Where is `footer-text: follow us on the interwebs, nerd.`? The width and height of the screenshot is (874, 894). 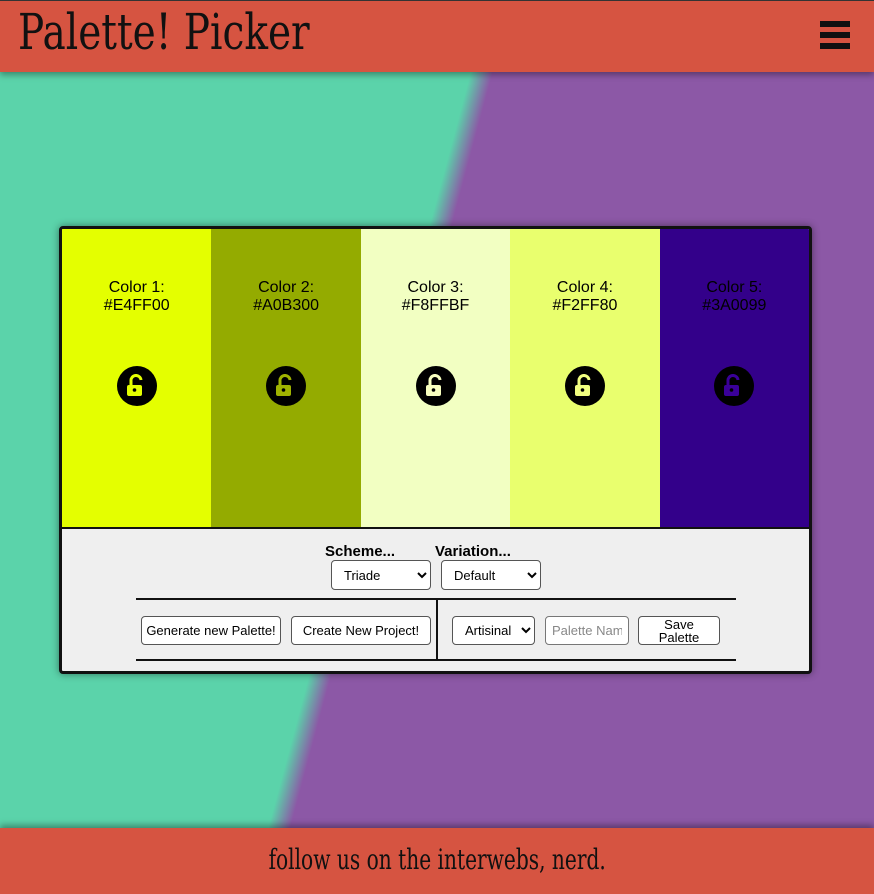
footer-text: follow us on the interwebs, nerd. is located at coordinates (437, 859).